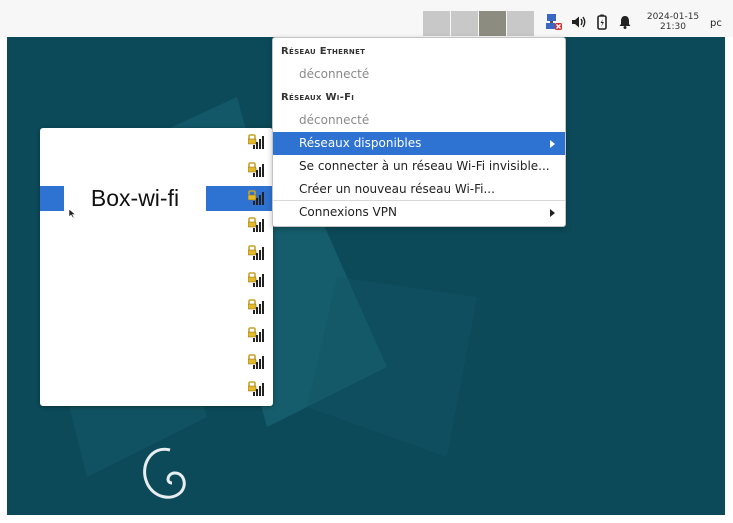 The image size is (733, 523). Describe the element at coordinates (360, 143) in the screenshot. I see `available-networks-label: Réseaux disponibles` at that location.